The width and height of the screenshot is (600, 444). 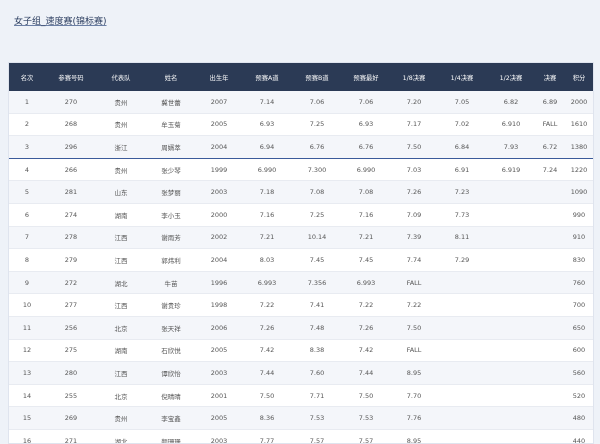 What do you see at coordinates (219, 328) in the screenshot?
I see `table-cell: 2006` at bounding box center [219, 328].